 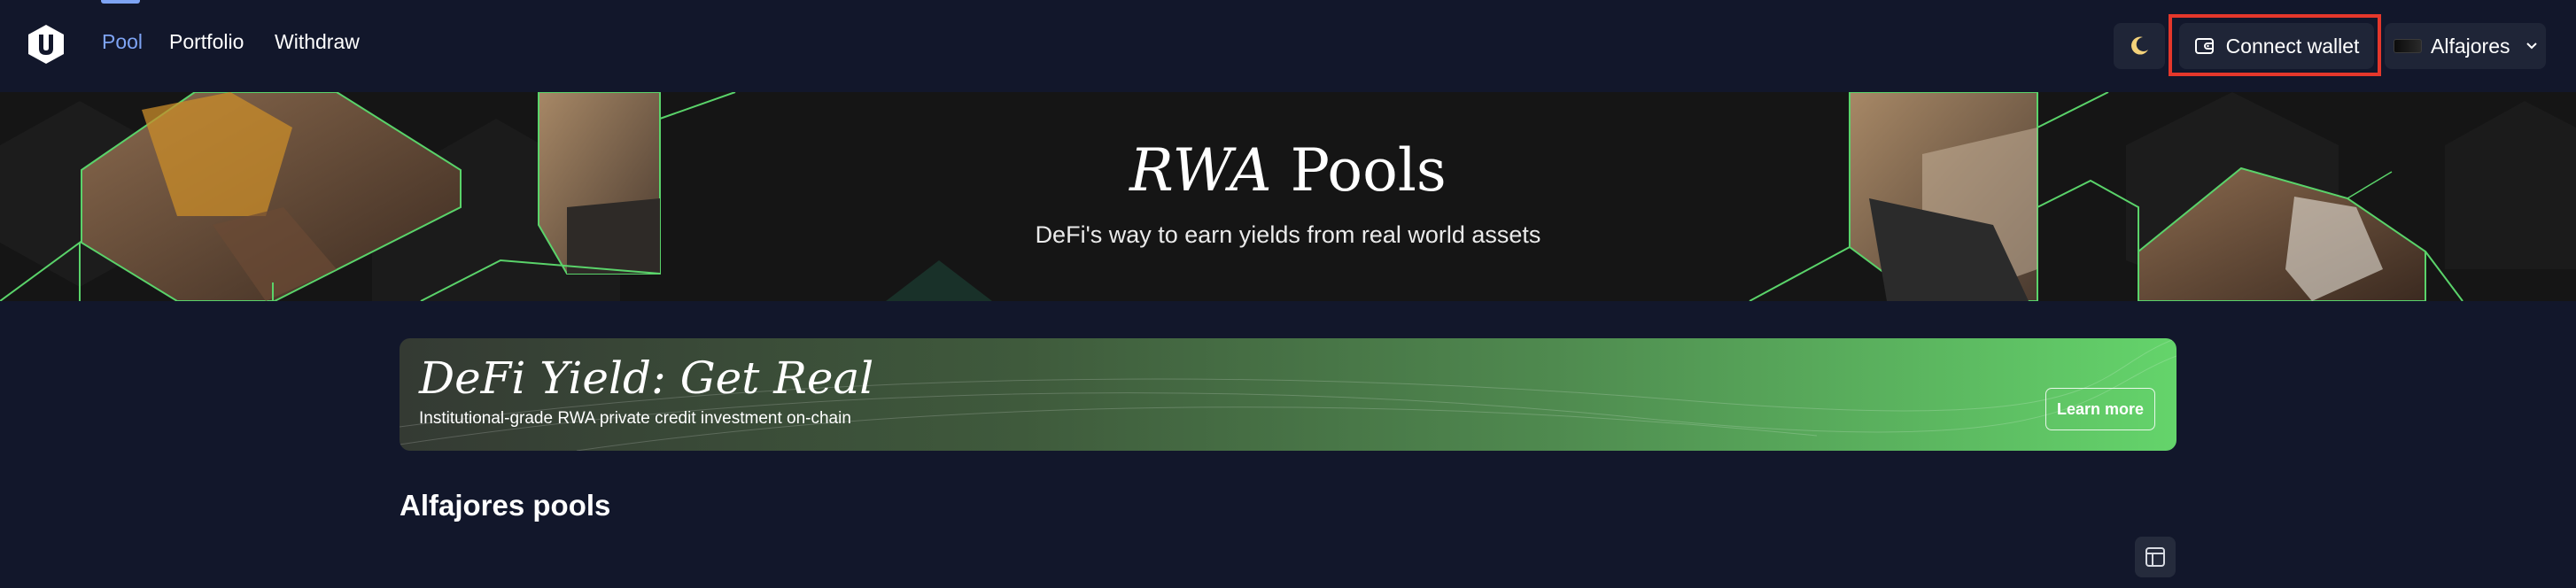 I want to click on moon-icon, so click(x=2139, y=45).